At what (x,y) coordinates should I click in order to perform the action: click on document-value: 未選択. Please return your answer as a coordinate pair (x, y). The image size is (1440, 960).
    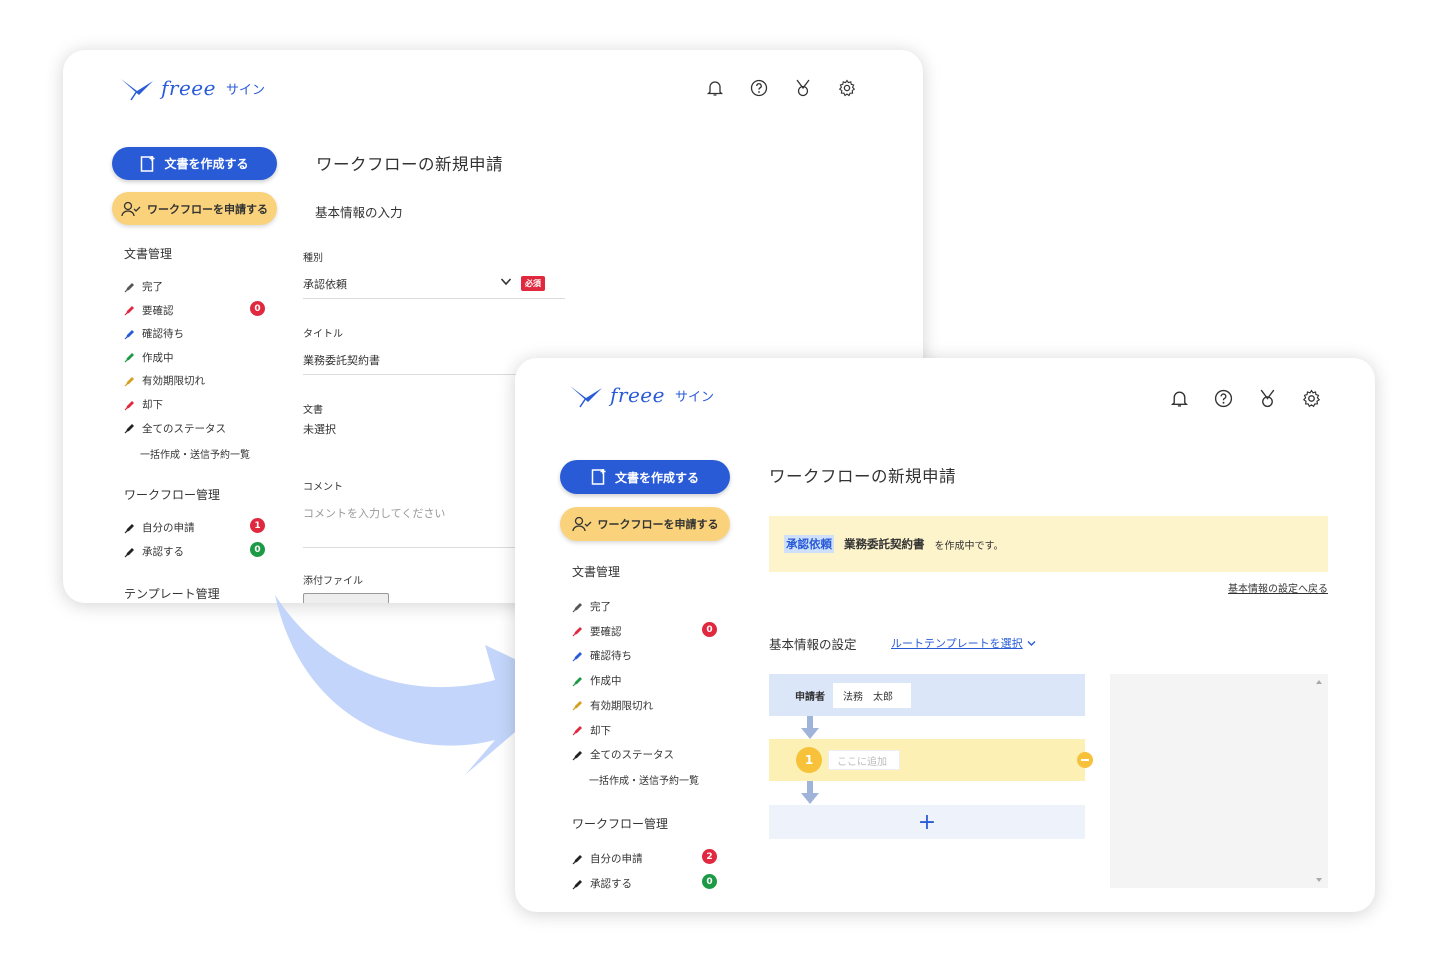
    Looking at the image, I should click on (319, 429).